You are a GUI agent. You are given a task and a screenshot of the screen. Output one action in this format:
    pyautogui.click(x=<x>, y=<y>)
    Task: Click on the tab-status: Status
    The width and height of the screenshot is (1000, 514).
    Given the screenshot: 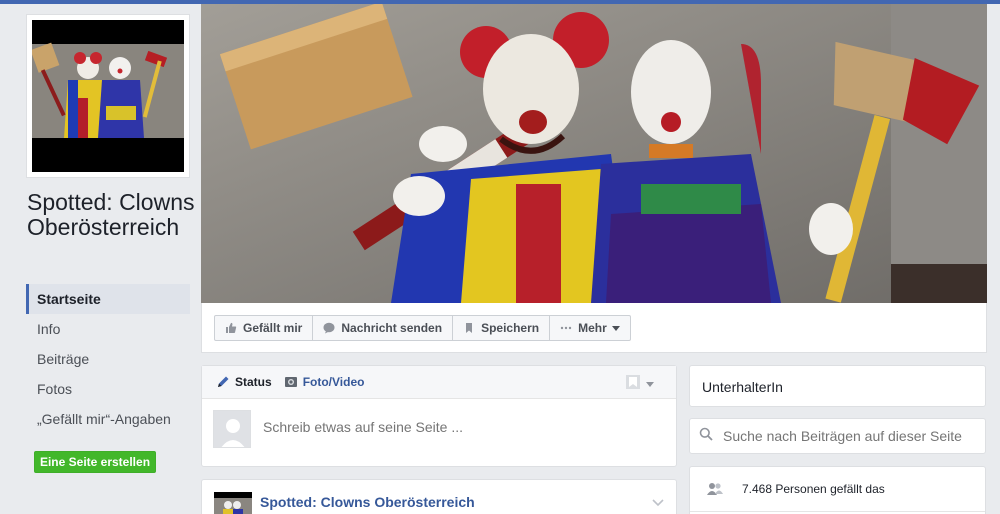 What is the action you would take?
    pyautogui.click(x=244, y=382)
    